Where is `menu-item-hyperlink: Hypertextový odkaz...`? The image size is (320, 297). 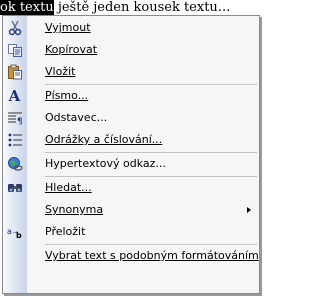
menu-item-hyperlink: Hypertextový odkaz... is located at coordinates (131, 164).